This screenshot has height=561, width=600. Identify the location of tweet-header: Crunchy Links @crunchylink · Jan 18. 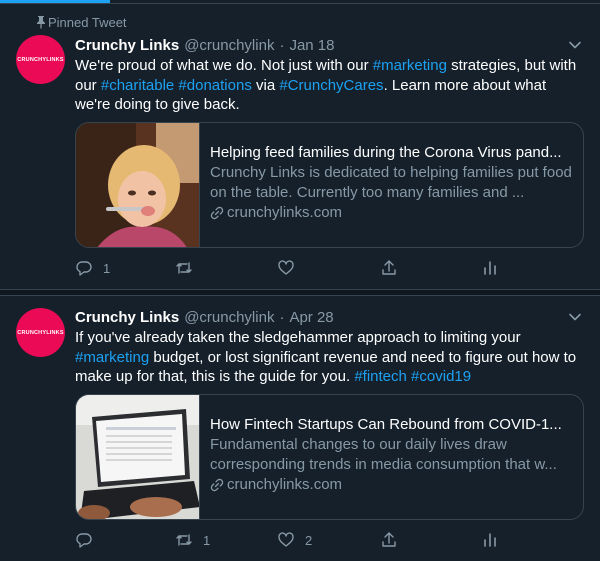
(205, 45).